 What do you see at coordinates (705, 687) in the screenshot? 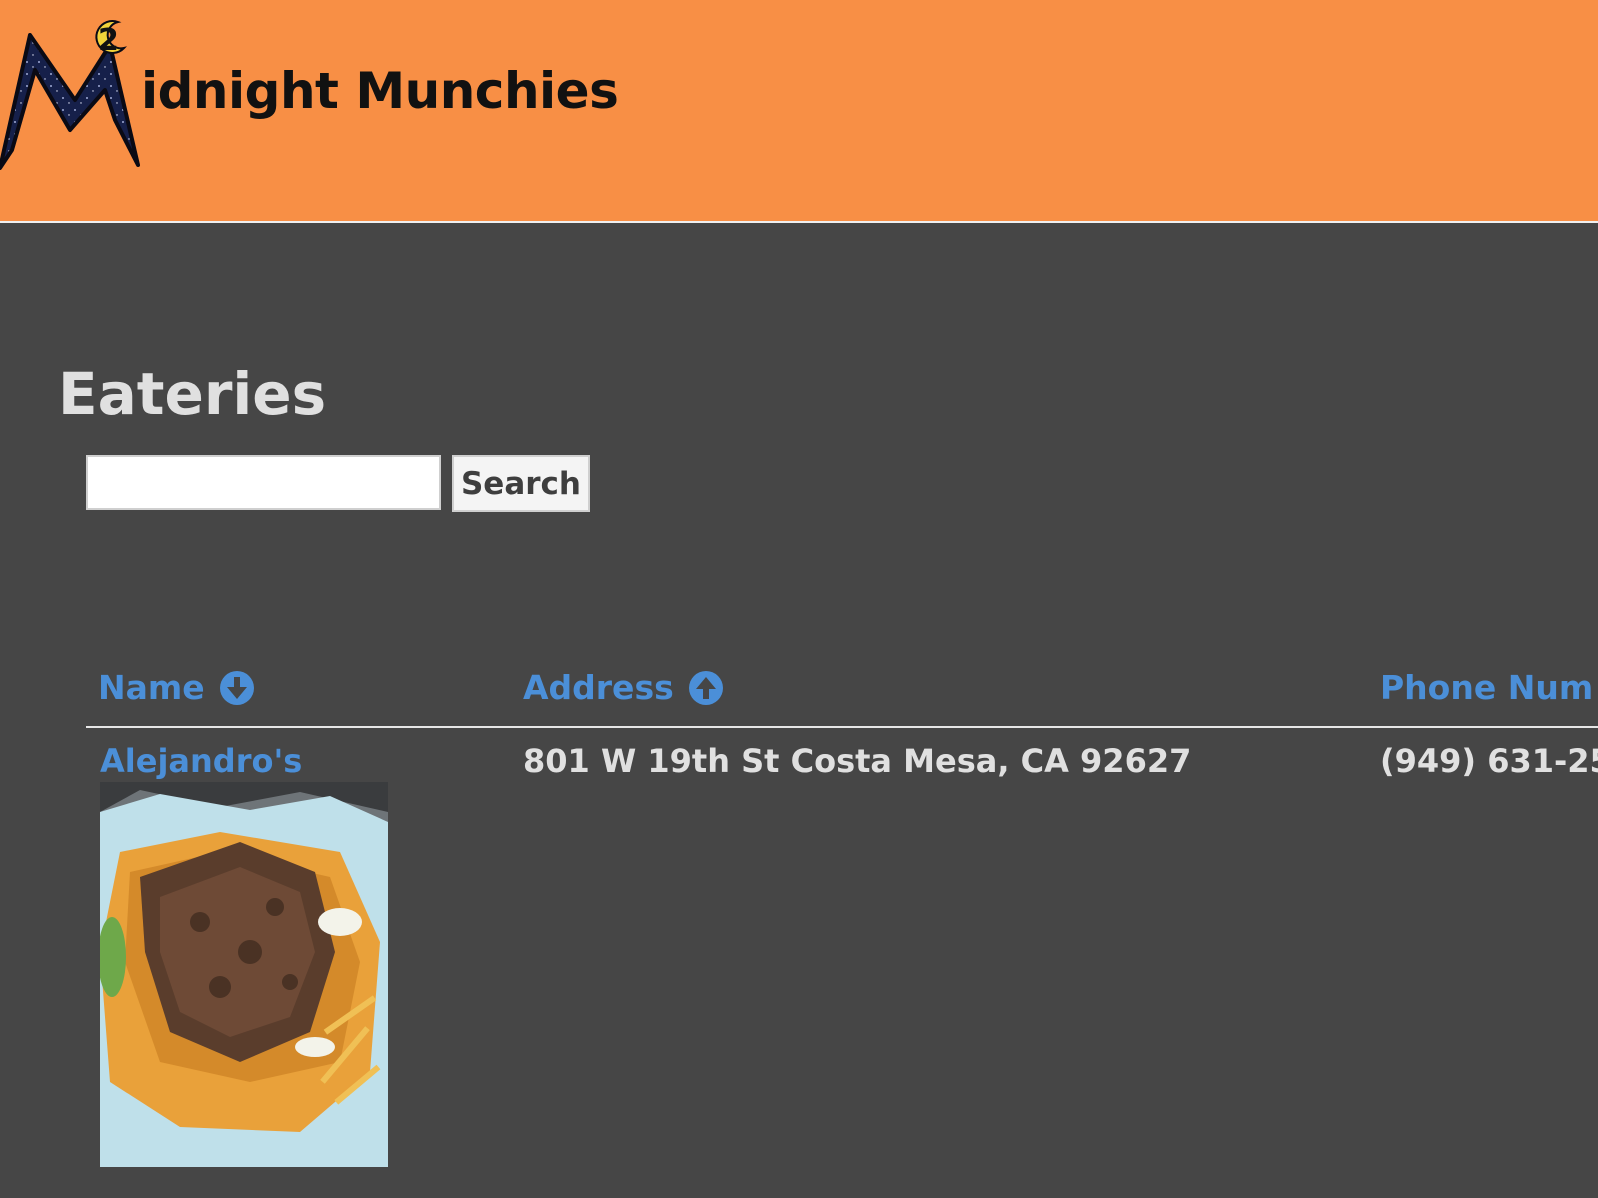
I see `arrow-up-circle-icon` at bounding box center [705, 687].